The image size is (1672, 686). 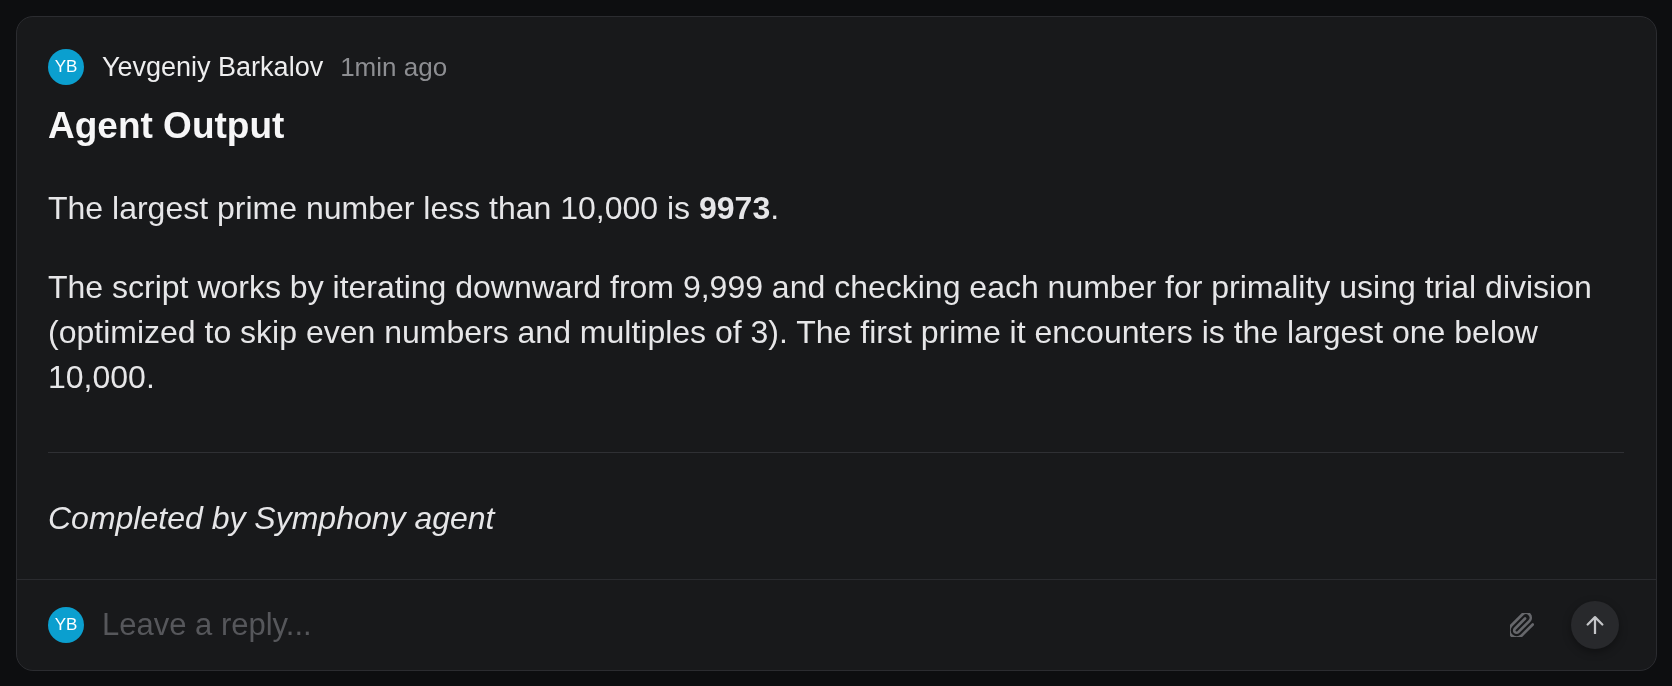 I want to click on send-button, so click(x=1595, y=625).